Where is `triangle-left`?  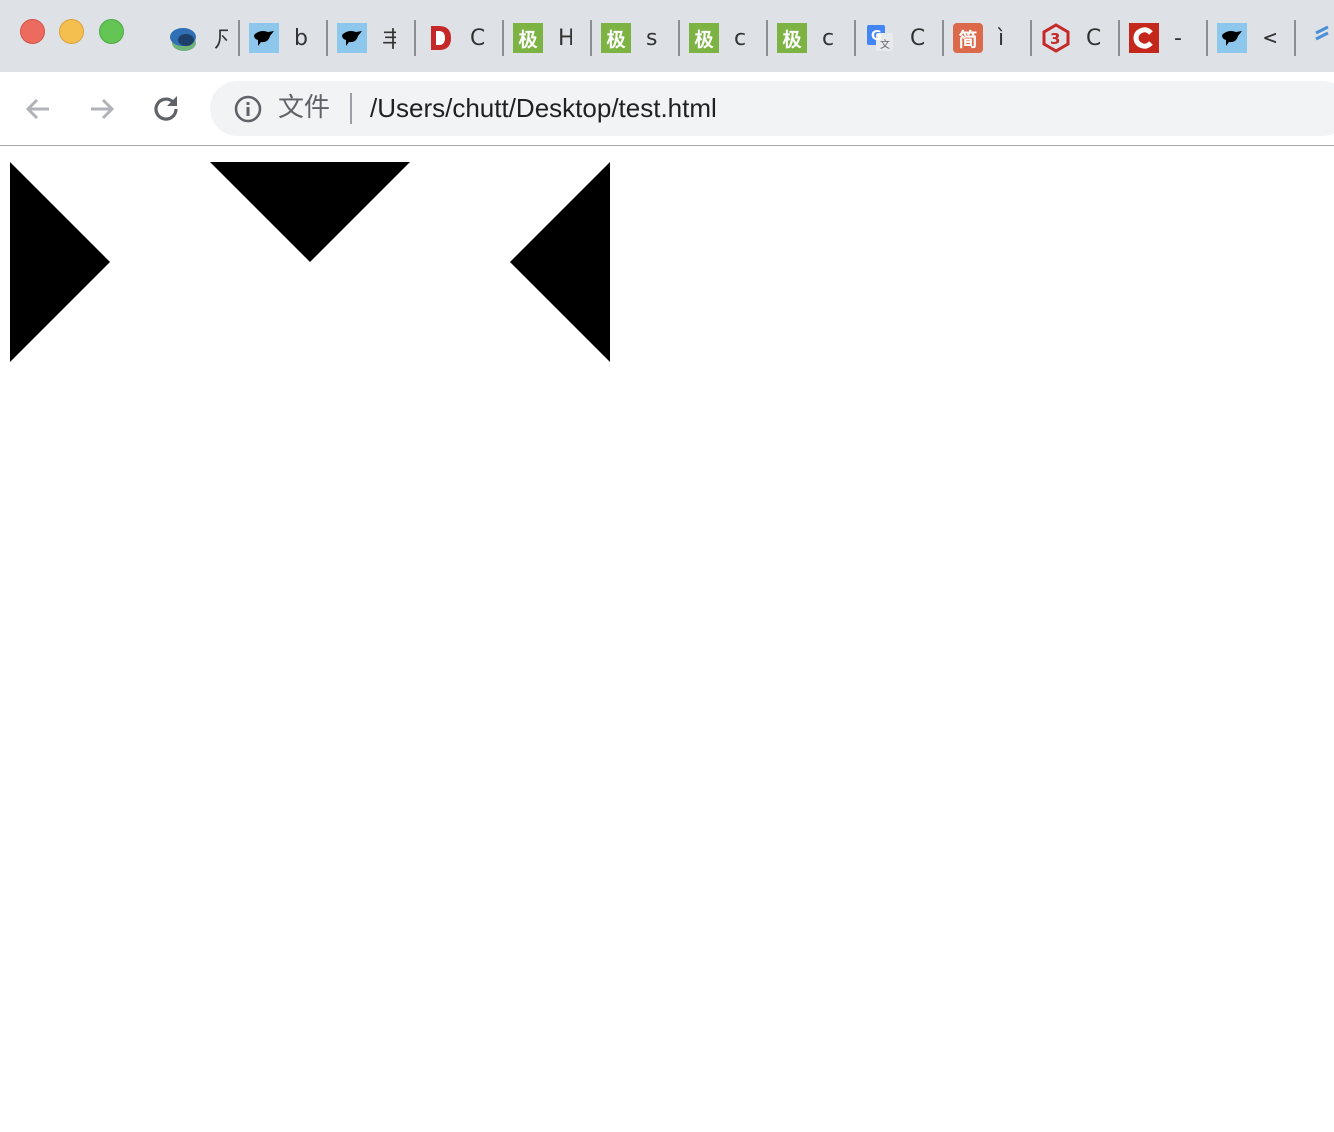
triangle-left is located at coordinates (560, 262).